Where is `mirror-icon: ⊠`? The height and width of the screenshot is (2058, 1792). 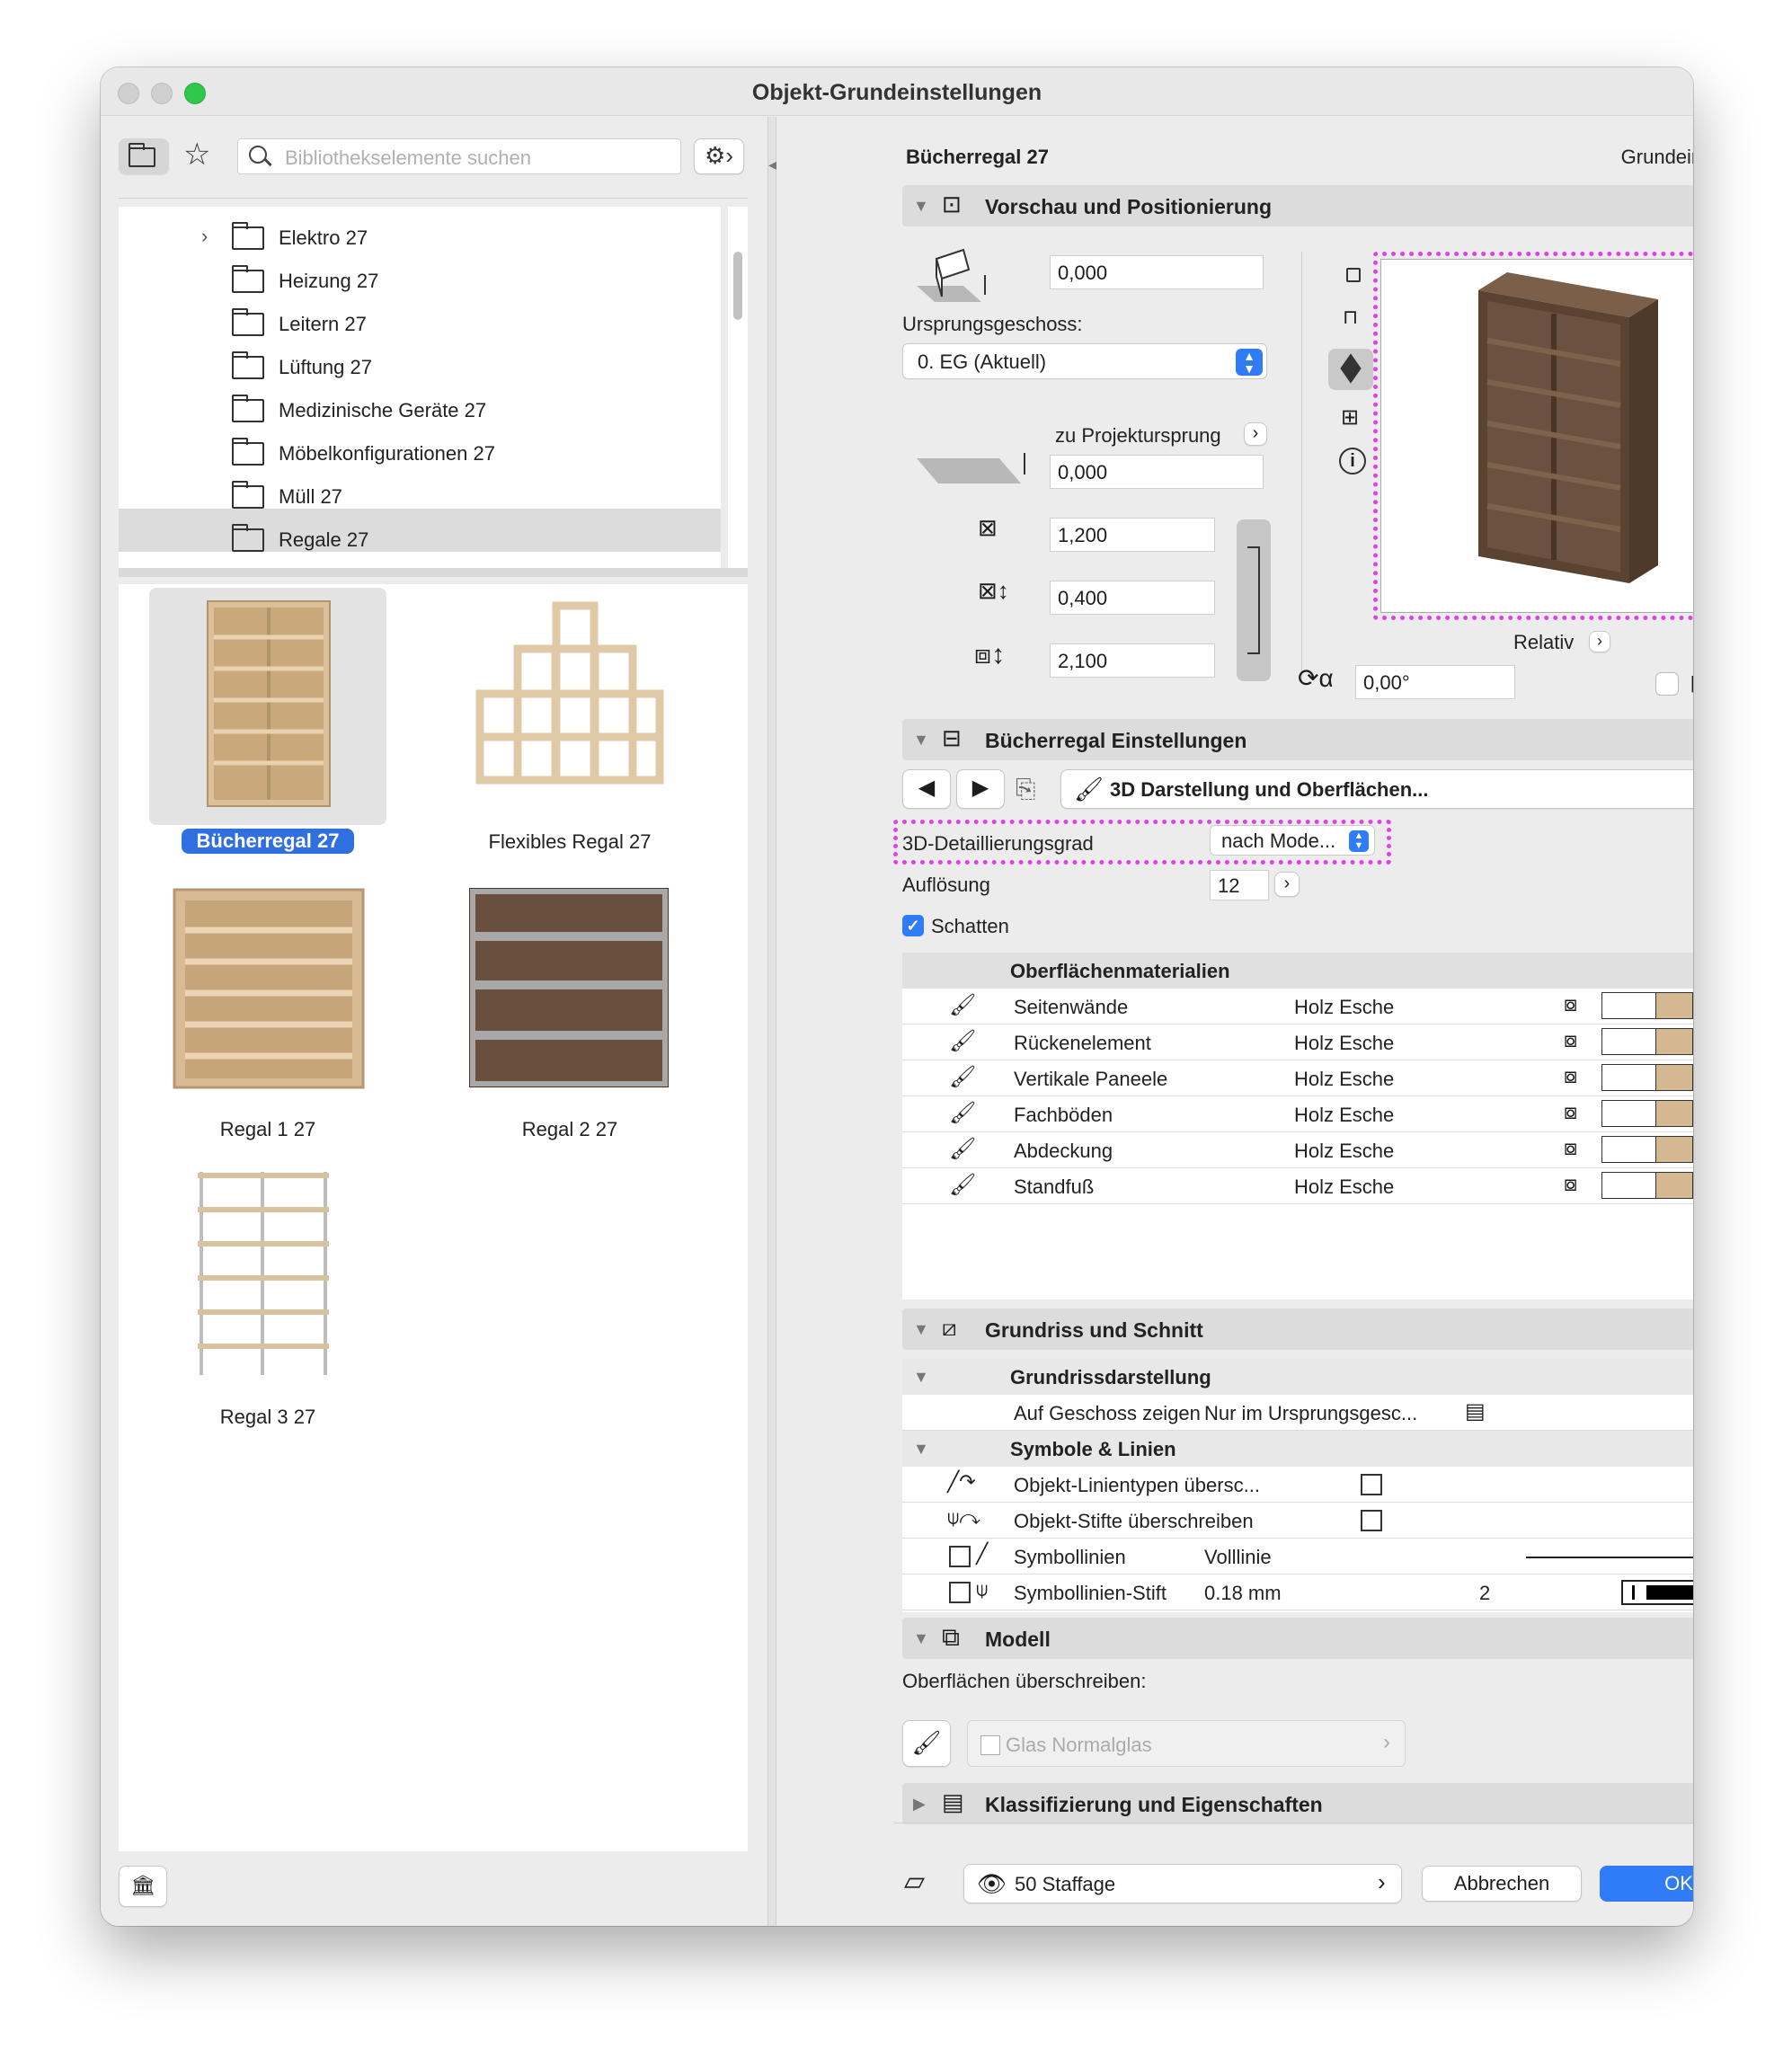
mirror-icon: ⊠ is located at coordinates (1691, 684).